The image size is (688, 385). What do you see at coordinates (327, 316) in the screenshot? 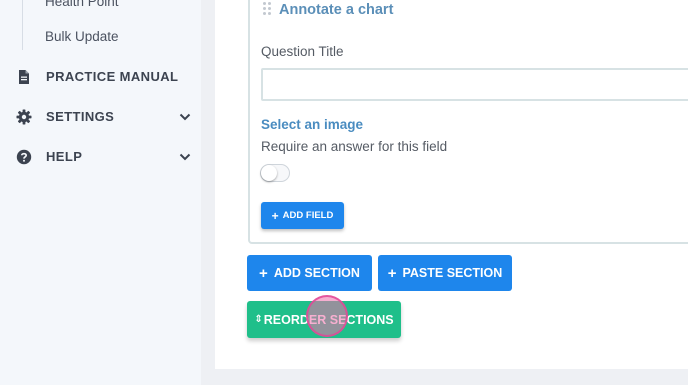
I see `click-indicator` at bounding box center [327, 316].